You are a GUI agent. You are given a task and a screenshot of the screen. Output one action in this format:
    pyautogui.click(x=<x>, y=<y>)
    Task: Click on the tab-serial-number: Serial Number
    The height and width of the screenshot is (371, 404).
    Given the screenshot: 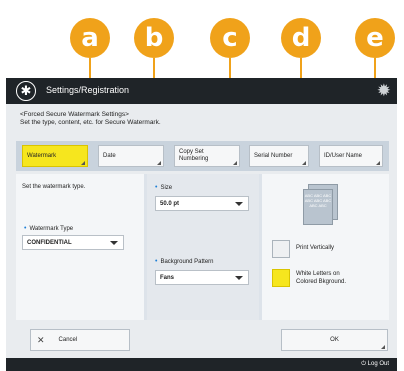 What is the action you would take?
    pyautogui.click(x=279, y=156)
    